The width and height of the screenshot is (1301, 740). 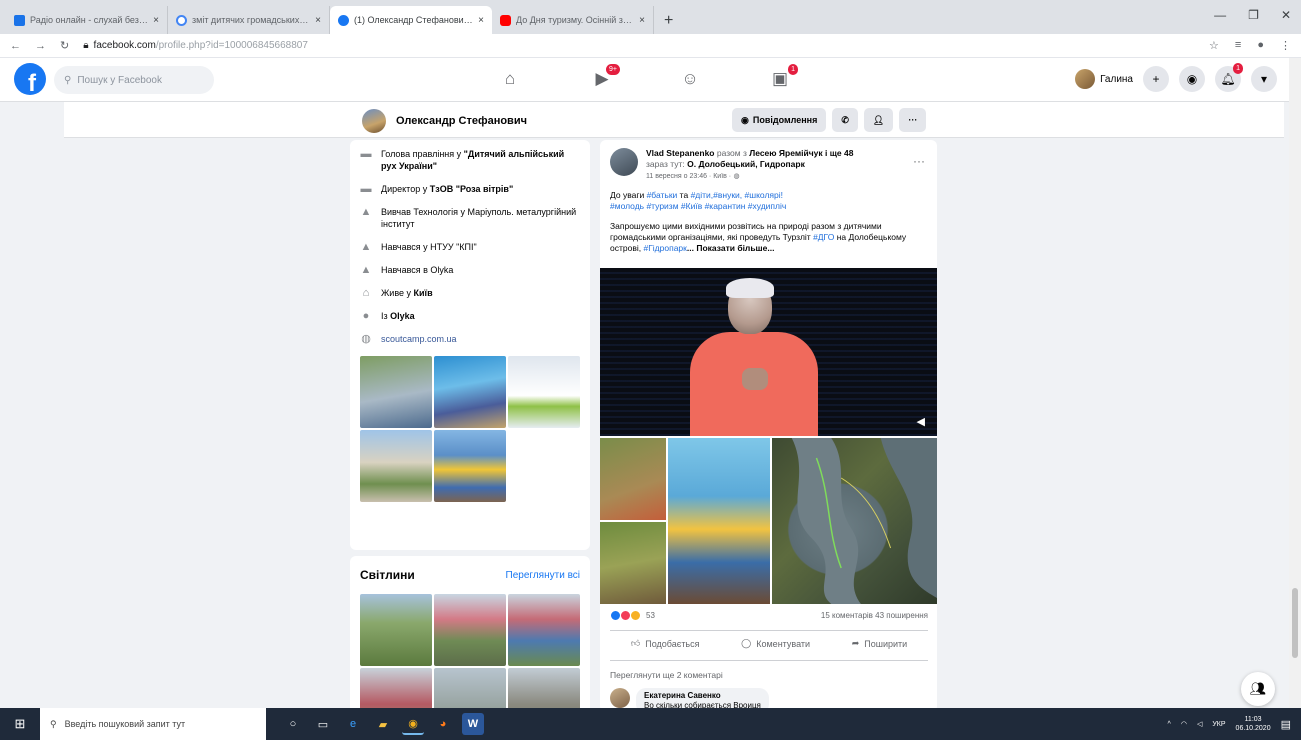 What do you see at coordinates (779, 120) in the screenshot?
I see `message-button: ◉ Повідомлення` at bounding box center [779, 120].